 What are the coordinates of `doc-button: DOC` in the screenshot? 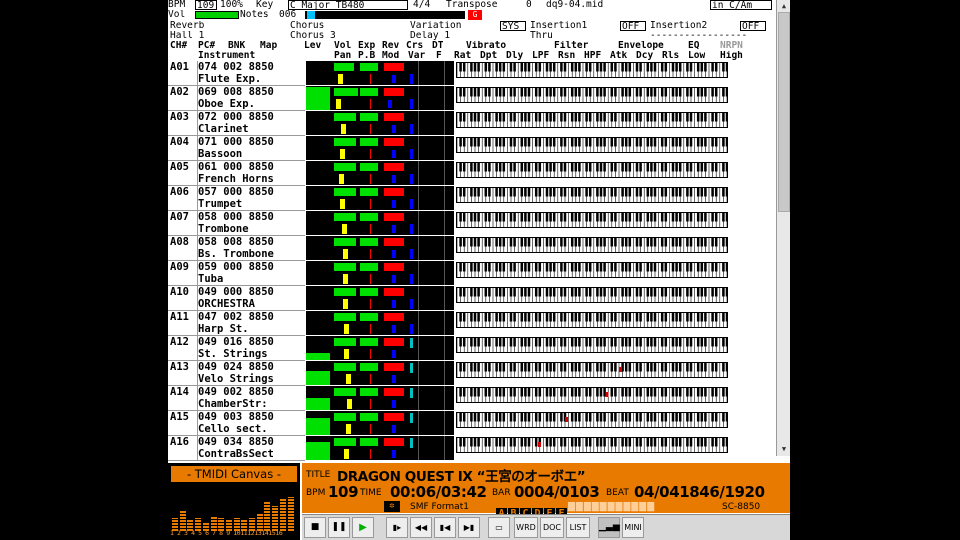 It's located at (552, 527).